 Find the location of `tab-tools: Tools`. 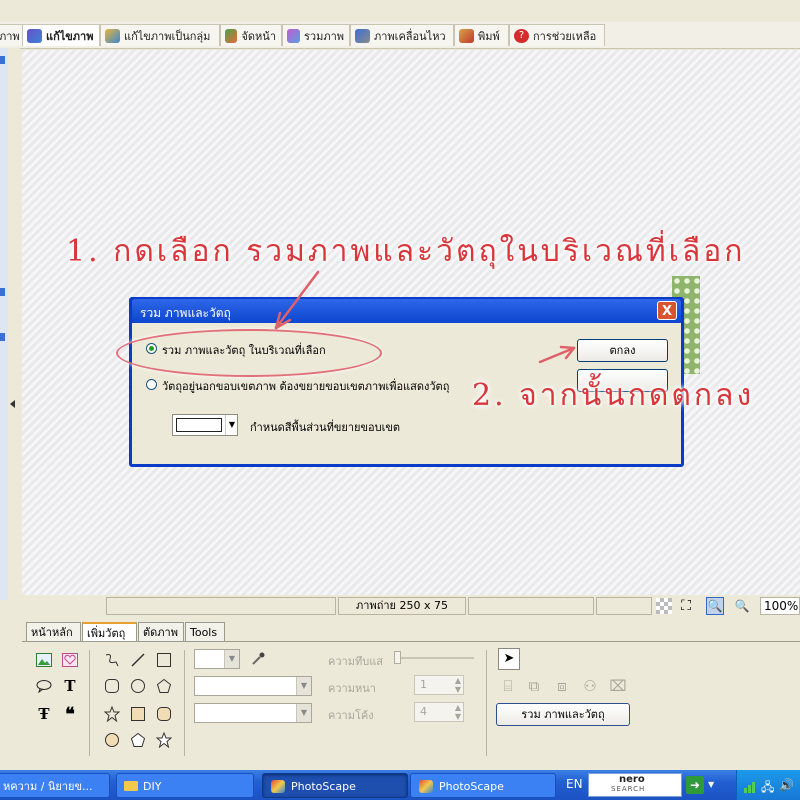

tab-tools: Tools is located at coordinates (205, 632).